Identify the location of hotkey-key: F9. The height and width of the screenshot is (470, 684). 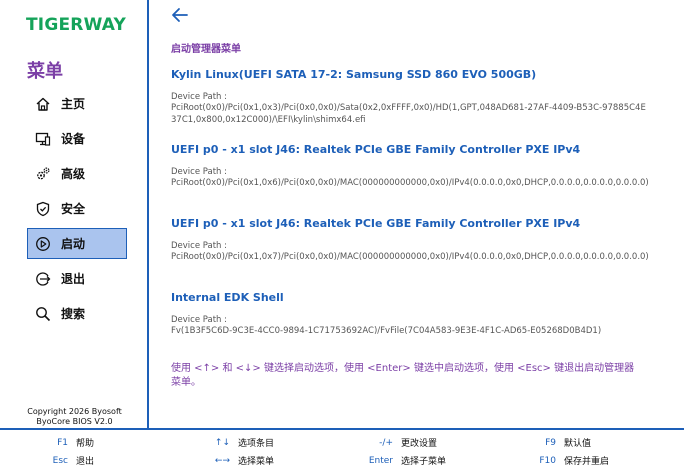
(550, 442).